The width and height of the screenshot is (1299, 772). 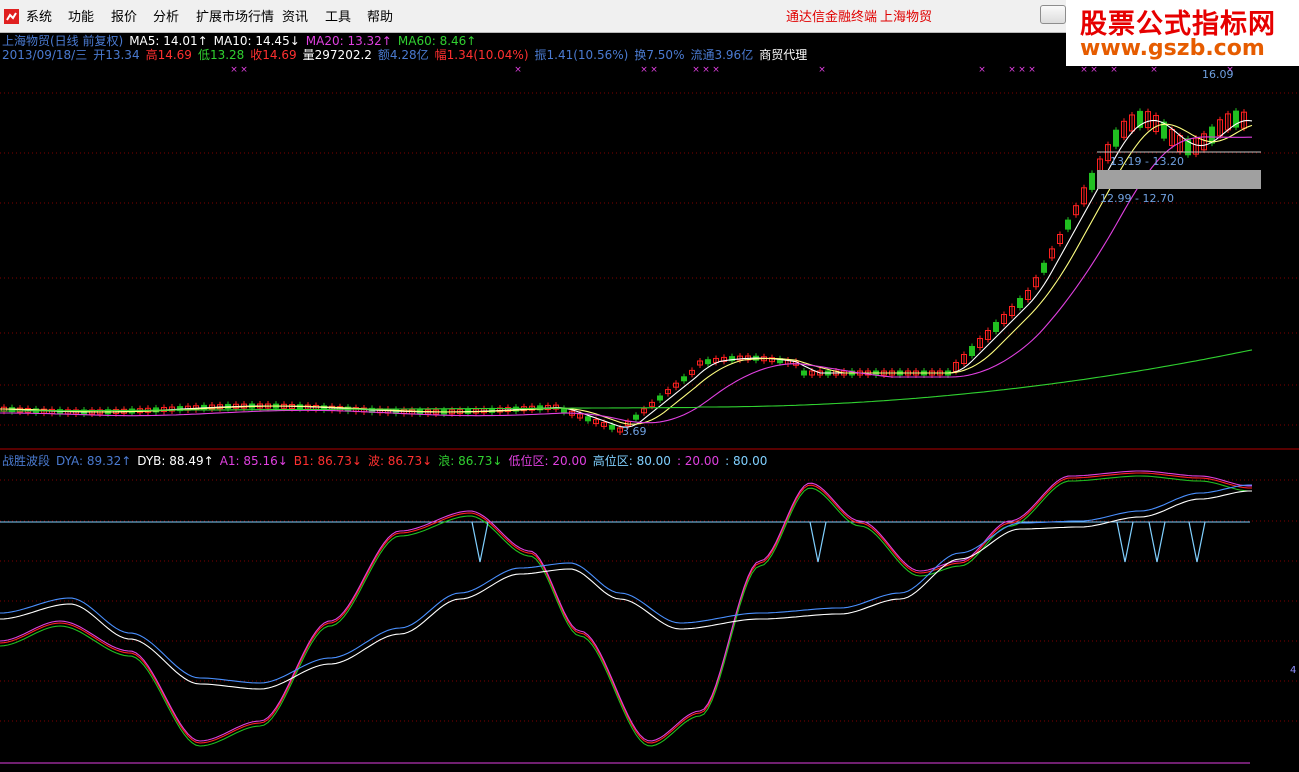 I want to click on legend-item-1: MA5: 14.01↑, so click(x=168, y=41).